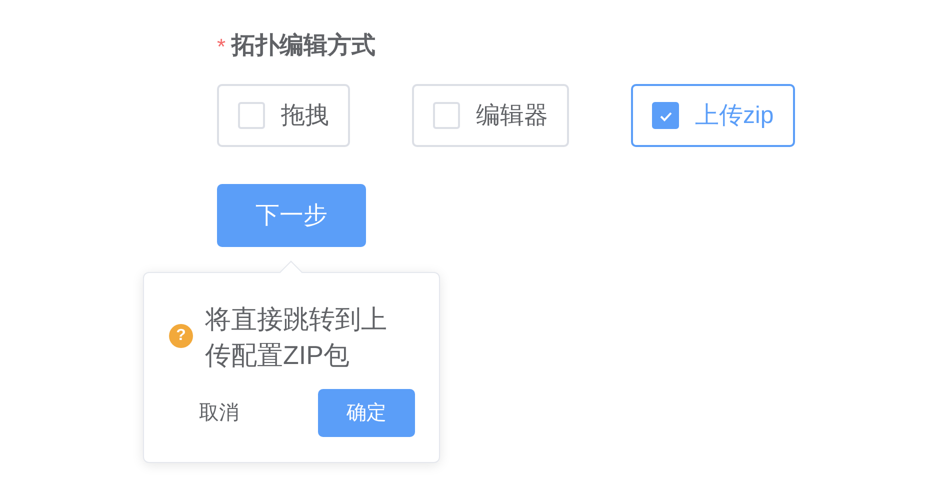 Image resolution: width=944 pixels, height=494 pixels. I want to click on cancel-button: 取消, so click(219, 413).